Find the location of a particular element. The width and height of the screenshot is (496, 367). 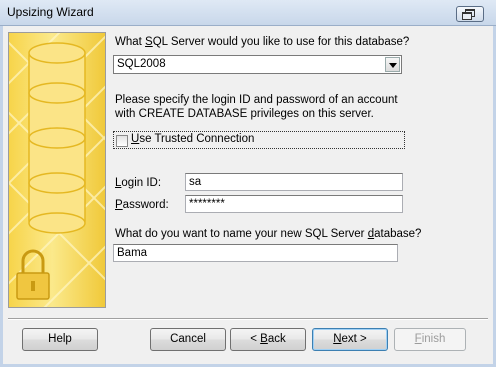

button-separator is located at coordinates (248, 319).